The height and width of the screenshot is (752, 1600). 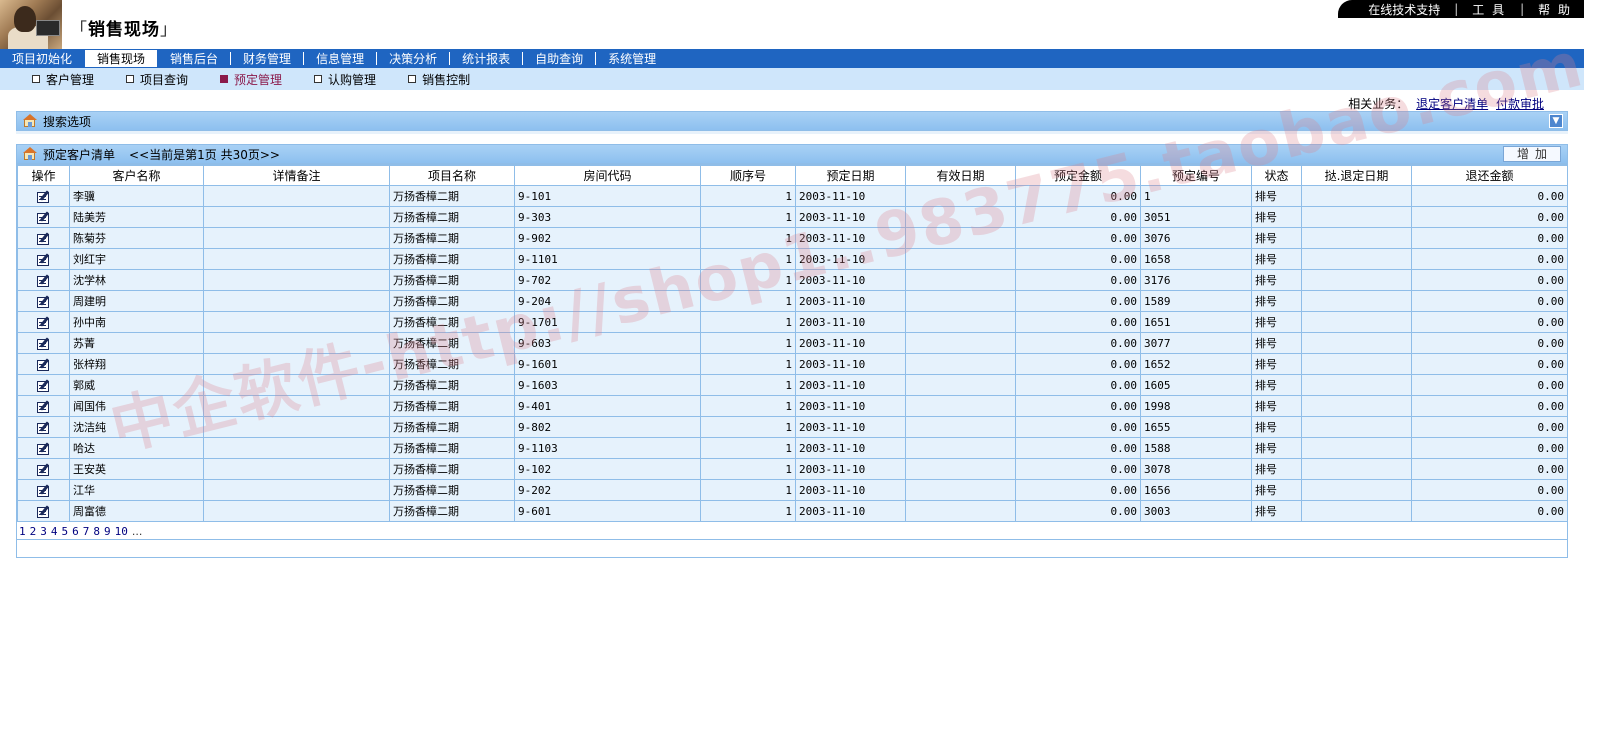 I want to click on table-row: 哈达 万扬香樟二期 9-1103 1 2003-11-10 0.00 1588 排号 0.00, so click(x=792, y=448).